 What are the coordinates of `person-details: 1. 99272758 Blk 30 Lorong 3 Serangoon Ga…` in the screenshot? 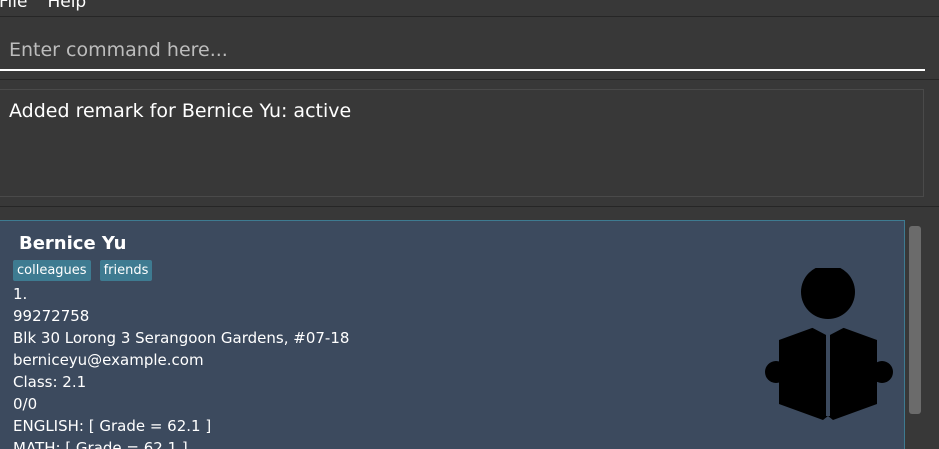 It's located at (181, 366).